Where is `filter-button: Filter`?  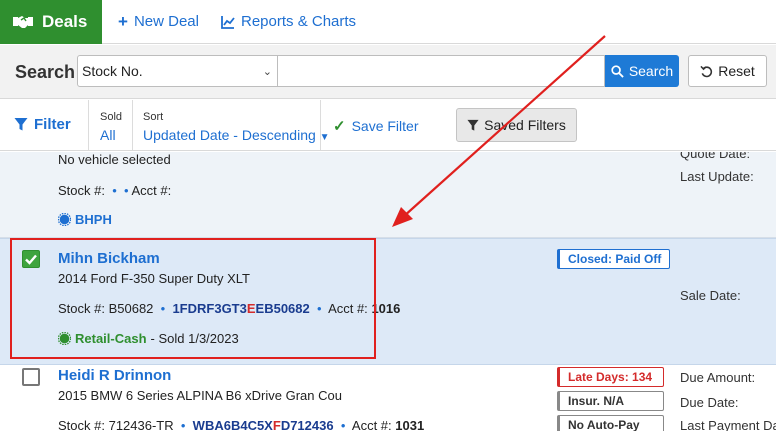 filter-button: Filter is located at coordinates (42, 124).